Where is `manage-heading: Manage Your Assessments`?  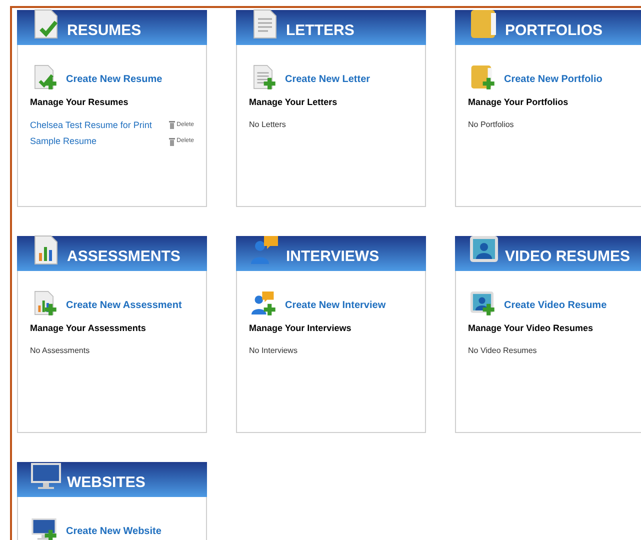 manage-heading: Manage Your Assessments is located at coordinates (88, 328).